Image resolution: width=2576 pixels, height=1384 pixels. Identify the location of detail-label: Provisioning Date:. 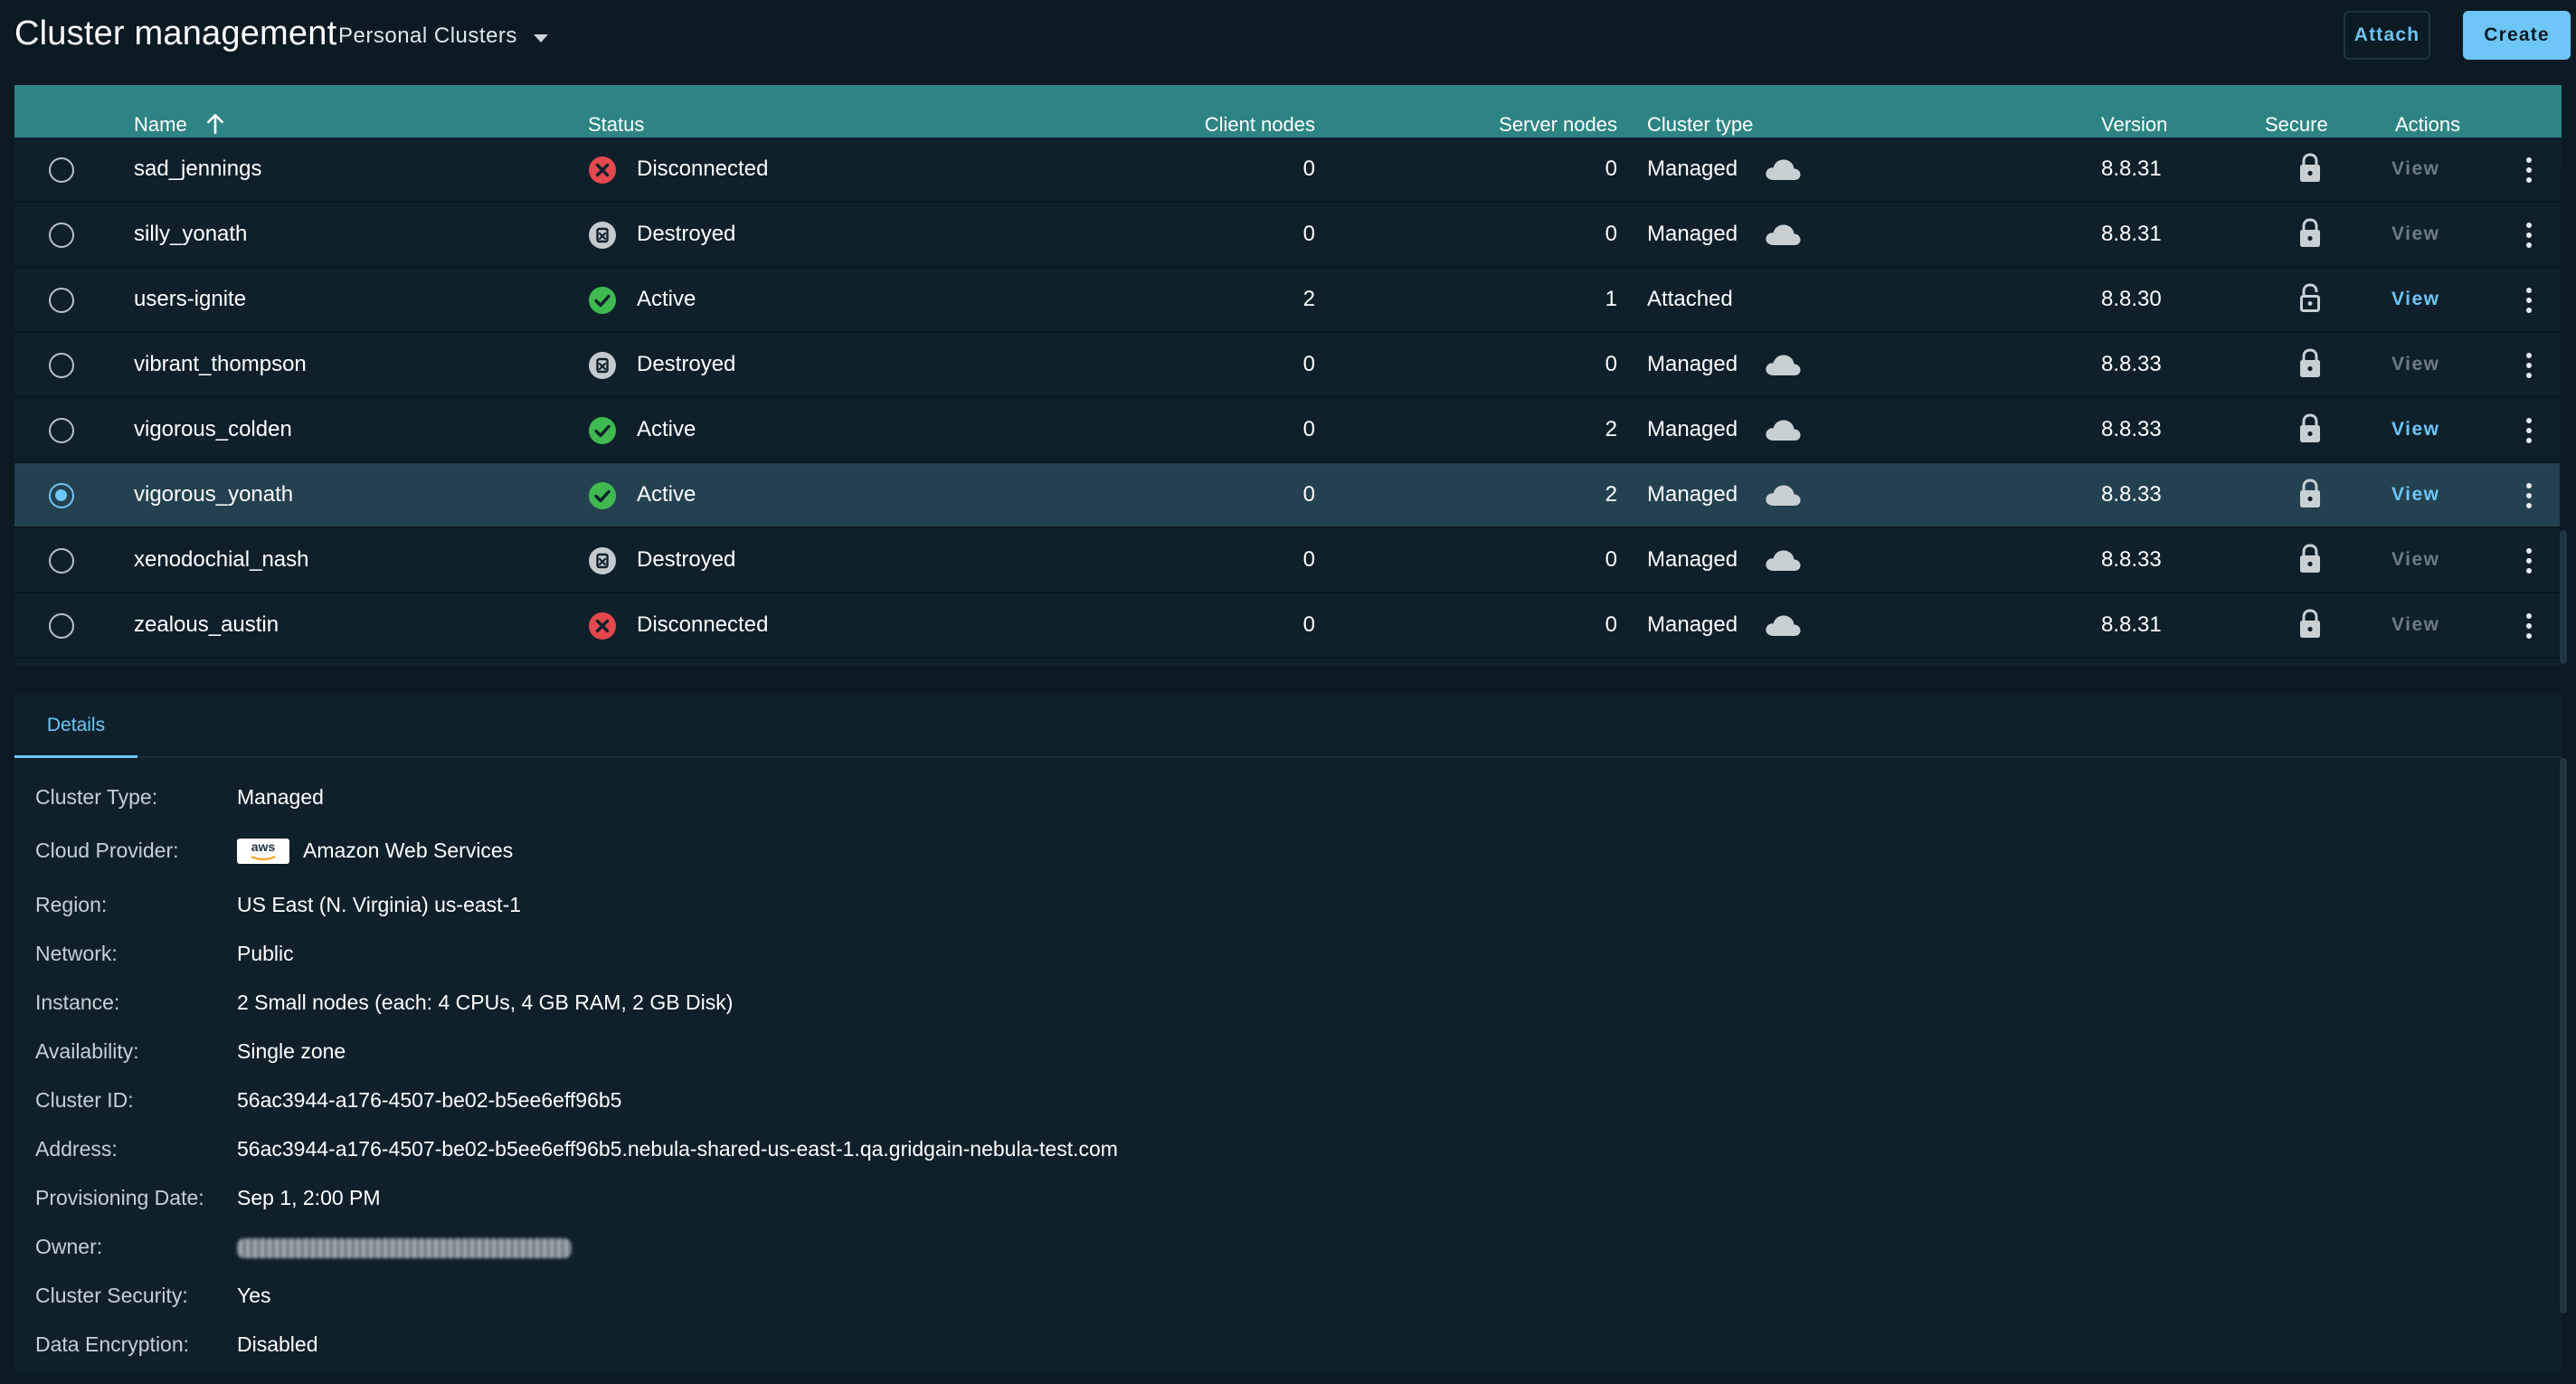
(120, 1197).